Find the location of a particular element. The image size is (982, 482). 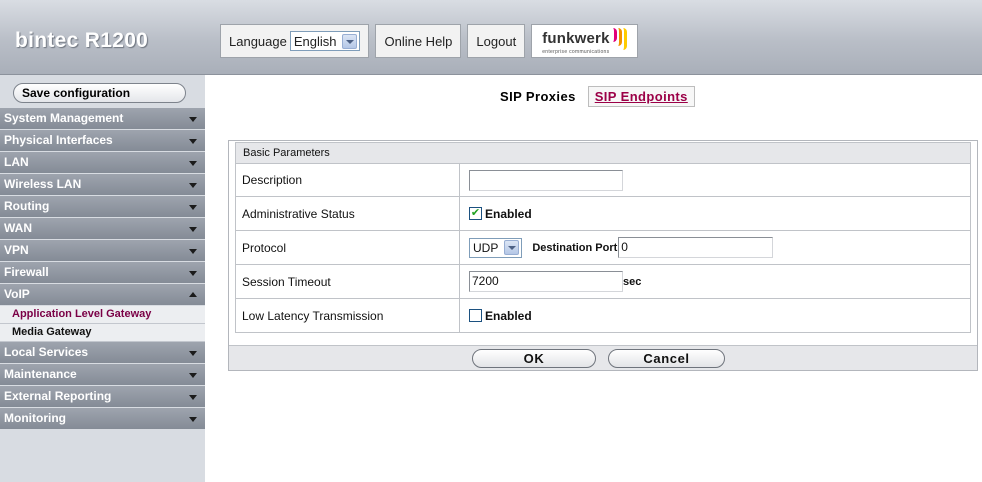

online-help-label: Online Help is located at coordinates (418, 41).